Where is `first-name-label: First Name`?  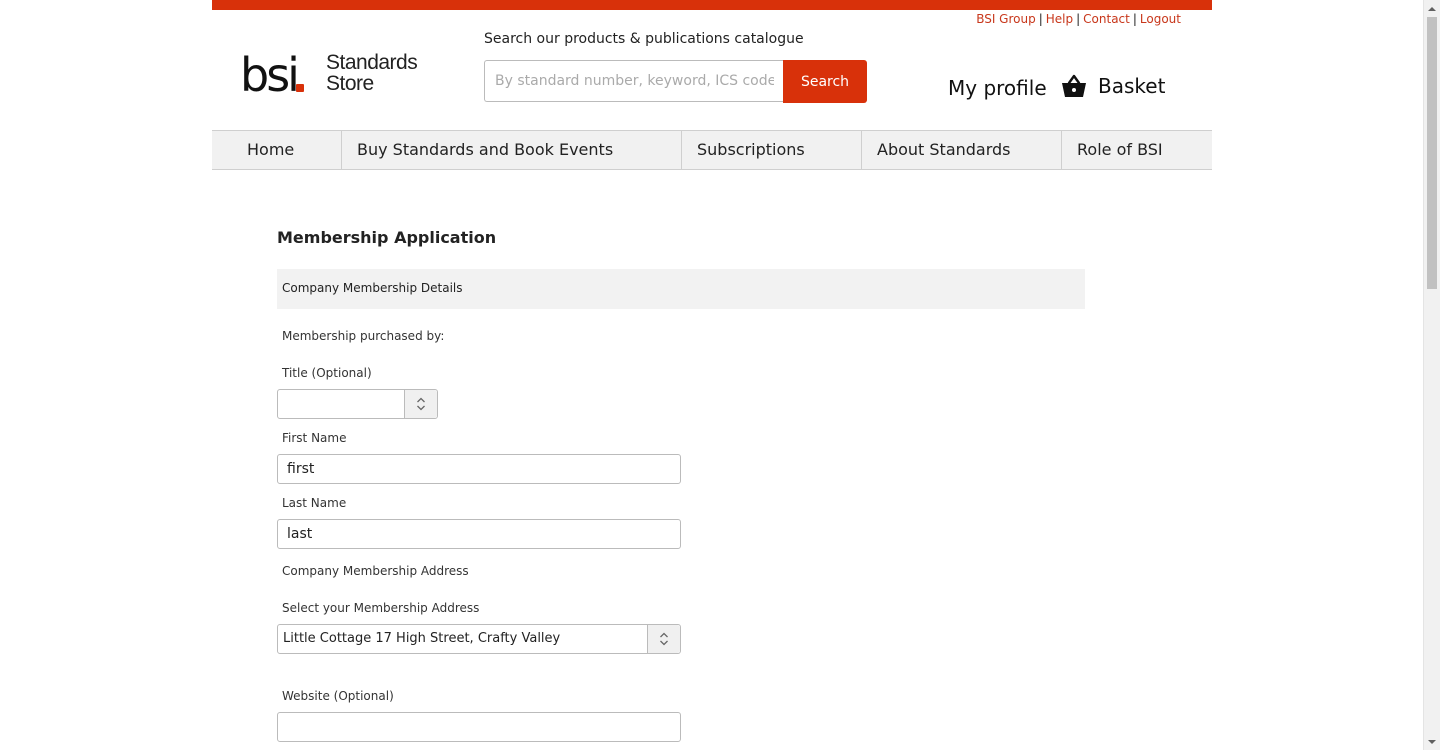 first-name-label: First Name is located at coordinates (314, 438).